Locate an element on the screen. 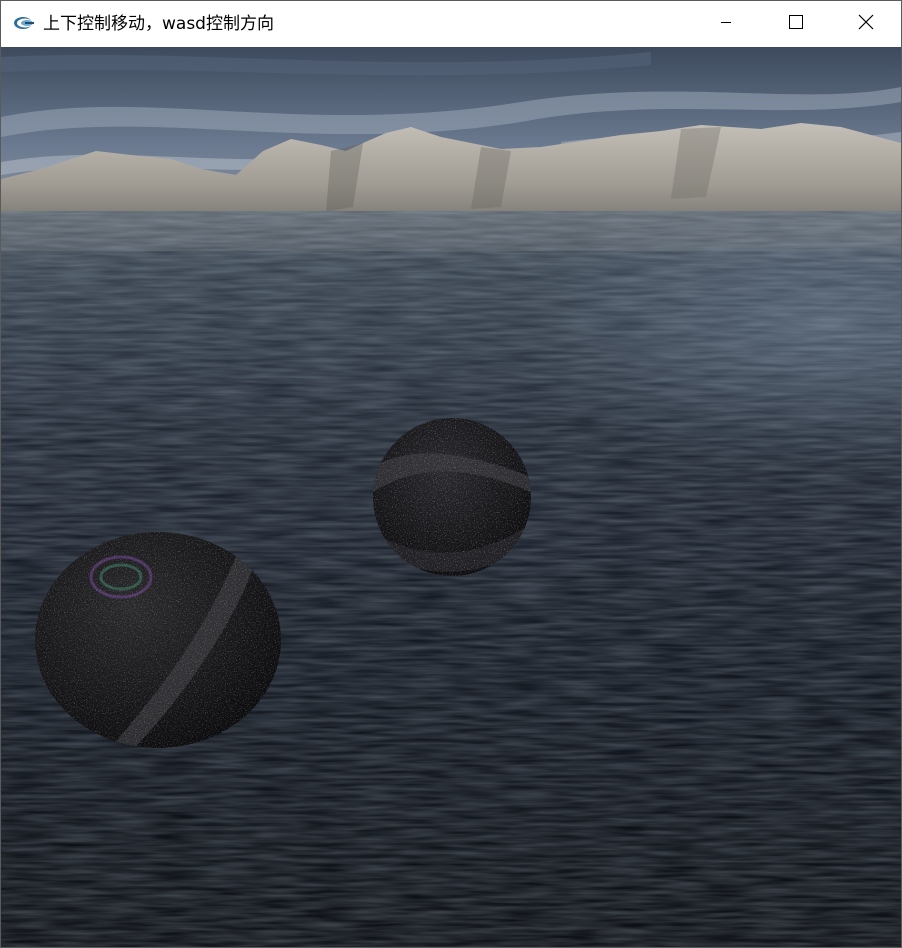  close-button is located at coordinates (866, 24).